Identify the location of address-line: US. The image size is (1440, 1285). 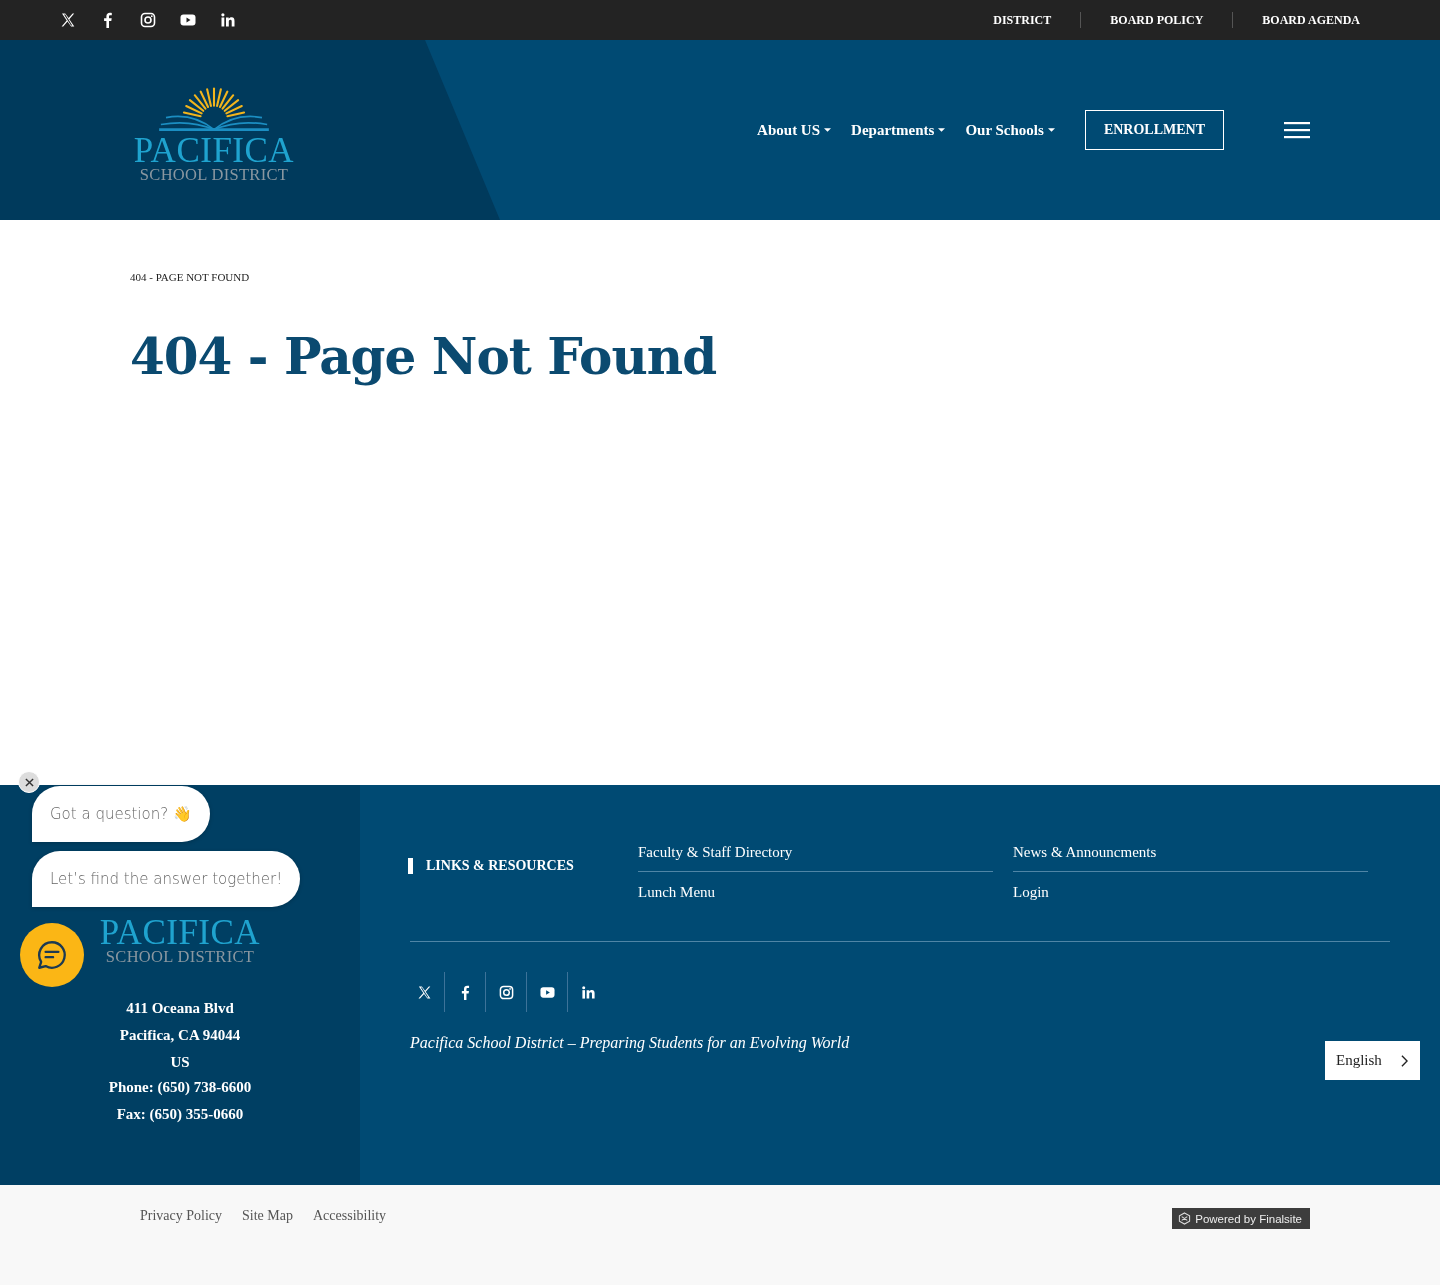
(180, 1062).